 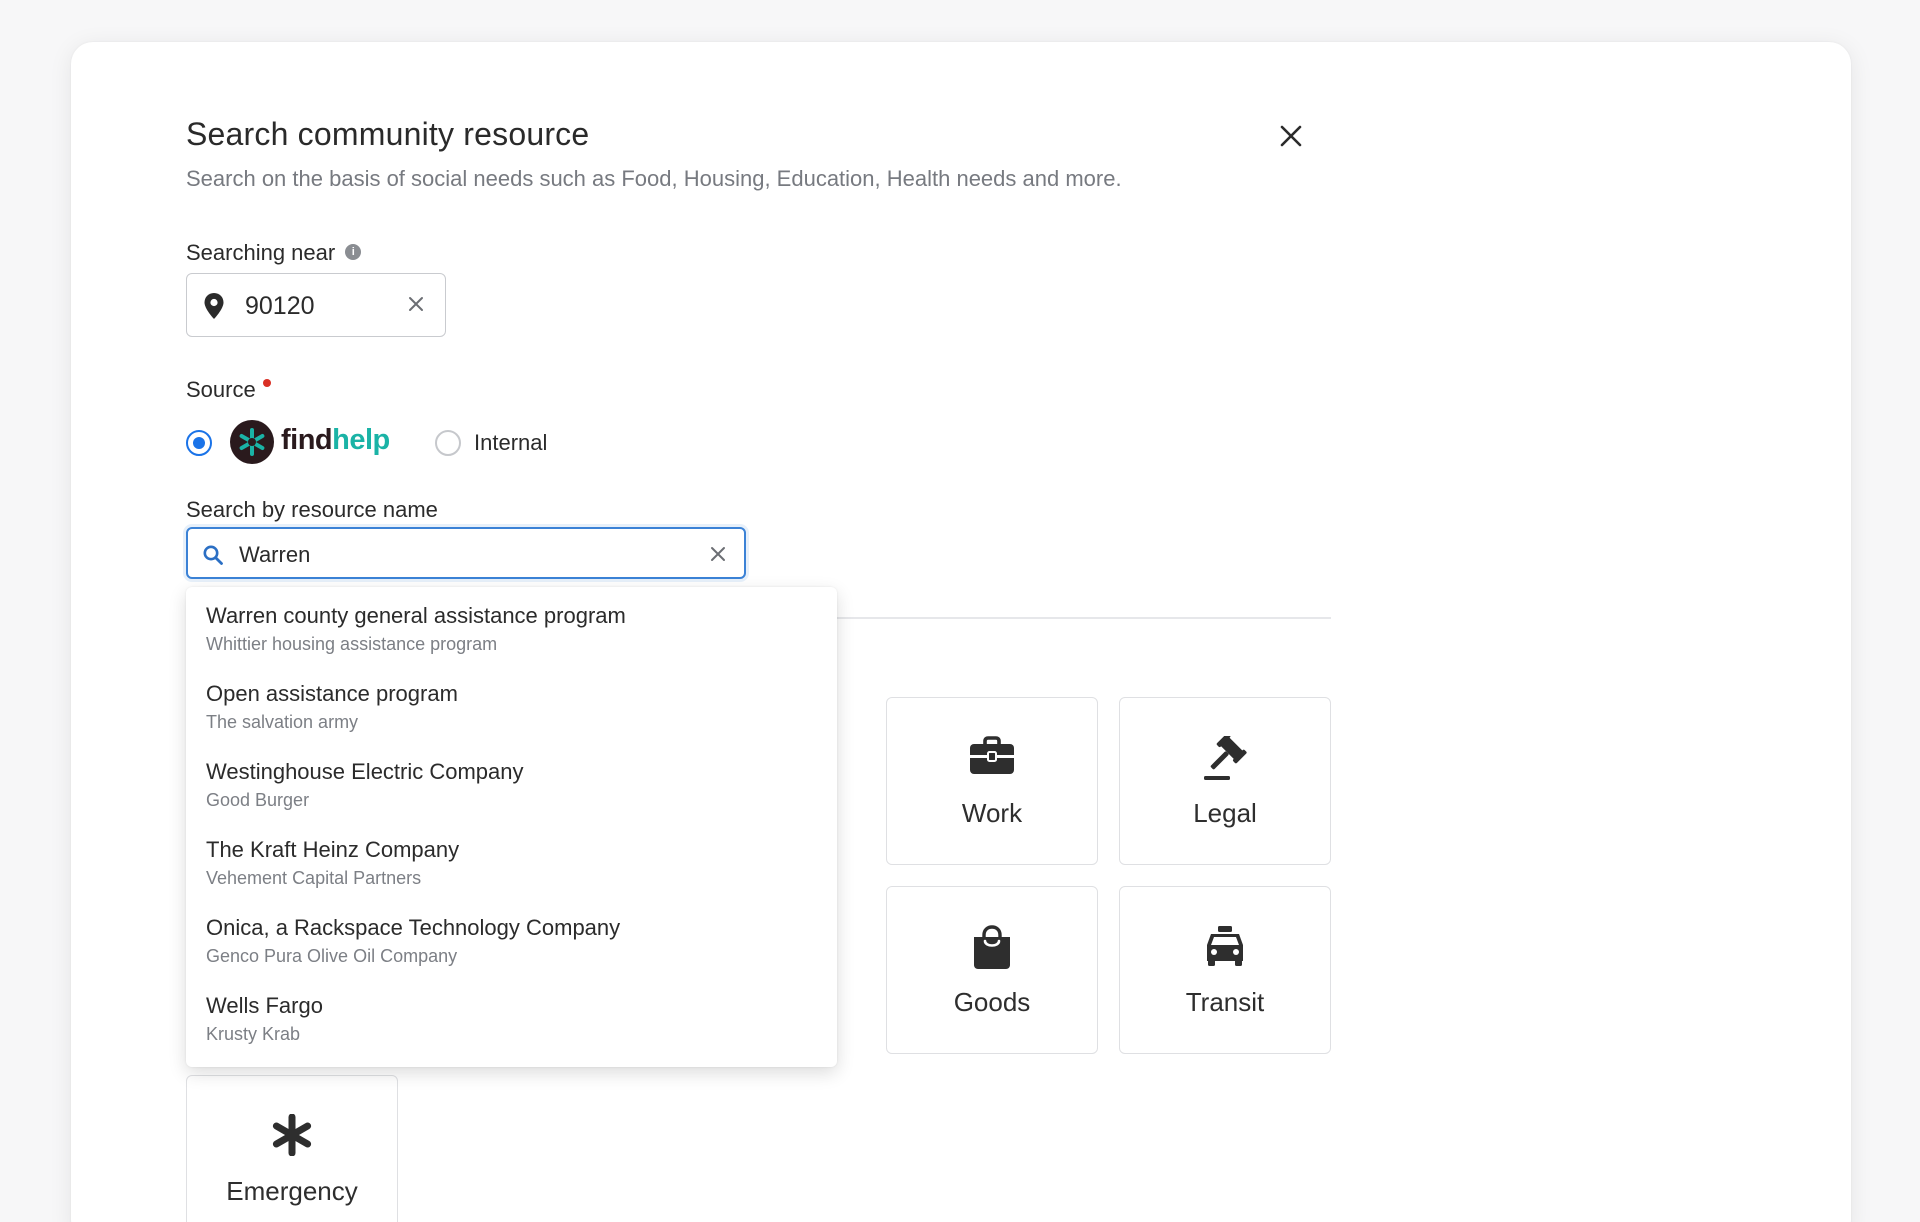 What do you see at coordinates (199, 443) in the screenshot?
I see `source-radio-findhelp` at bounding box center [199, 443].